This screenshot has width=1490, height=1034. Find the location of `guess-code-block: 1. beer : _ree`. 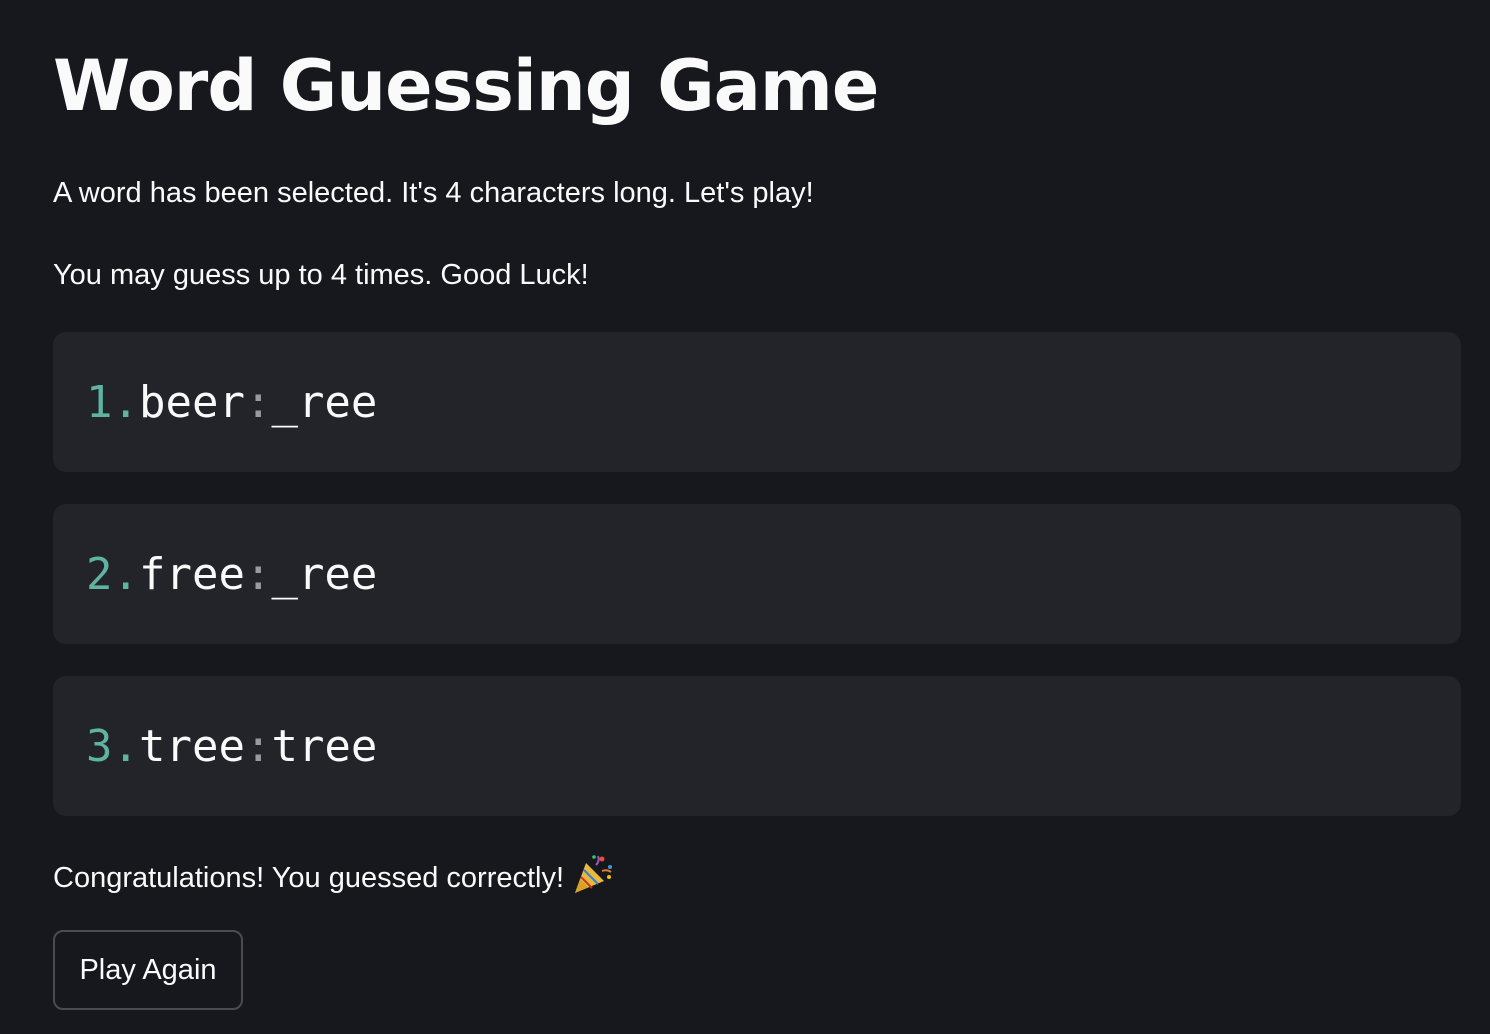

guess-code-block: 1. beer : _ree is located at coordinates (757, 402).